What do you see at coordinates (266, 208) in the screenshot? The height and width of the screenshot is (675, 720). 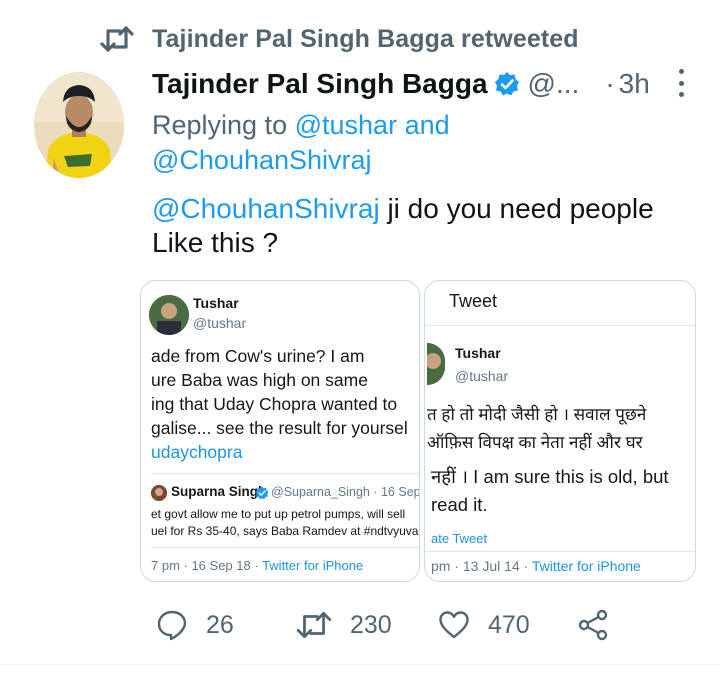 I see `mention-link: @ChouhanShivraj` at bounding box center [266, 208].